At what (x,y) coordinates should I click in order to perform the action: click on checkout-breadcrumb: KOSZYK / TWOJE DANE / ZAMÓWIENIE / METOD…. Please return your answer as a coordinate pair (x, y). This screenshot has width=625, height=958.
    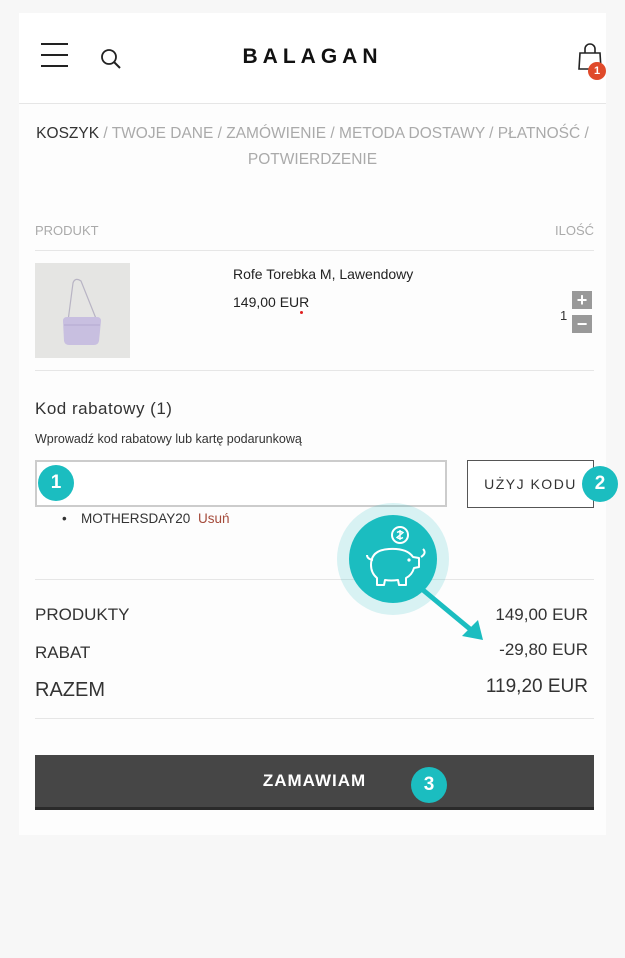
    Looking at the image, I should click on (312, 147).